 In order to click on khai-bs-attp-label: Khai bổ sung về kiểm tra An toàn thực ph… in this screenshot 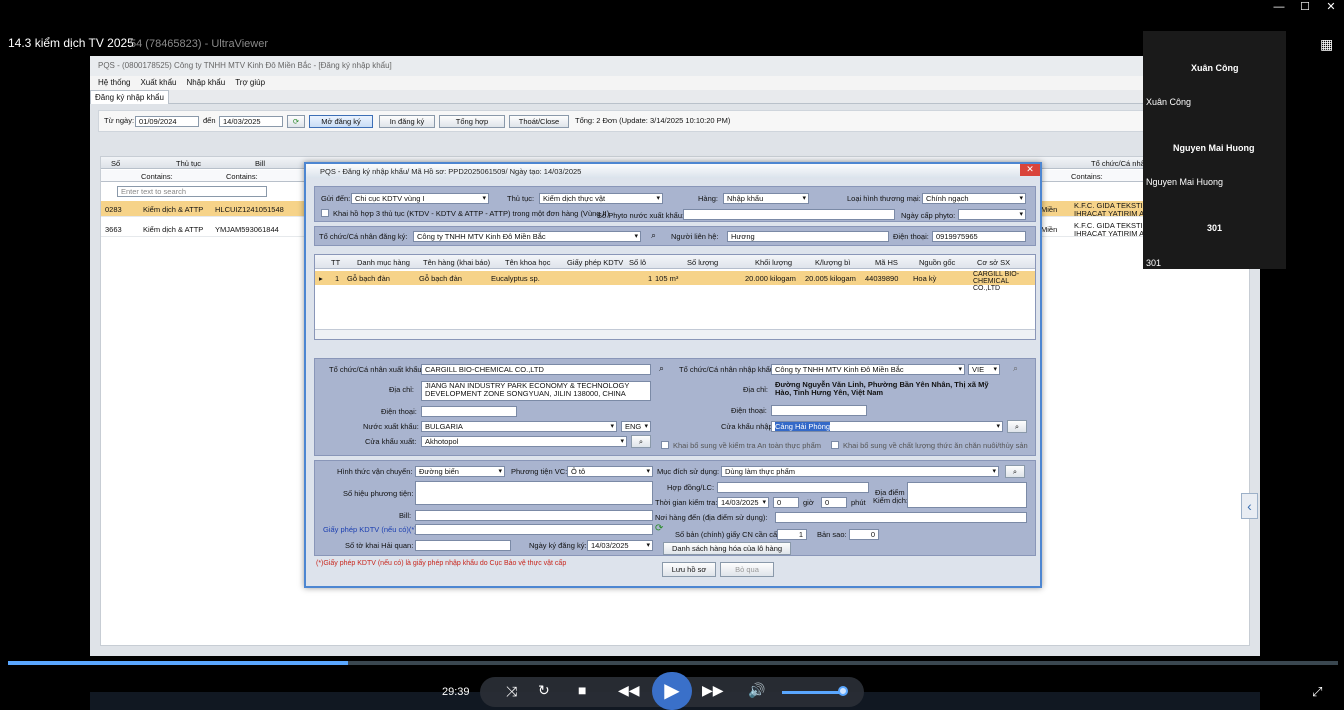, I will do `click(747, 445)`.